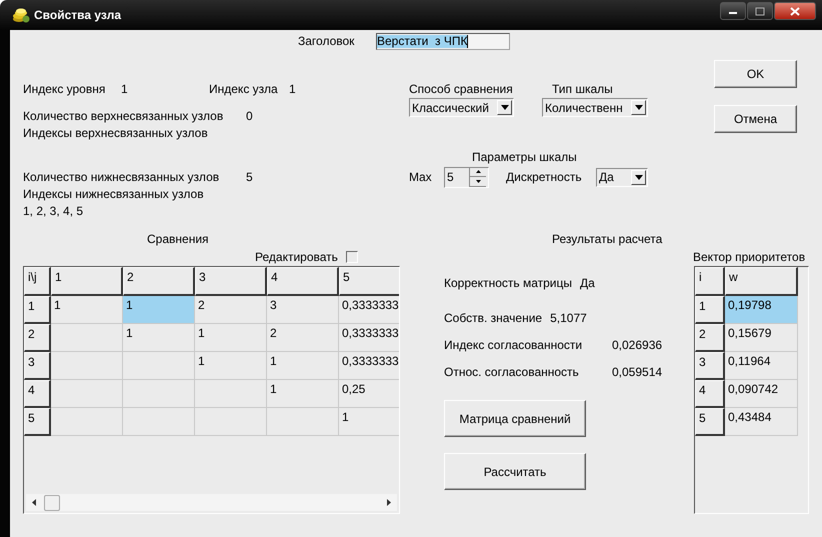  I want to click on upper-indices-label: Индексы верхнесвязанных узлов, so click(115, 133).